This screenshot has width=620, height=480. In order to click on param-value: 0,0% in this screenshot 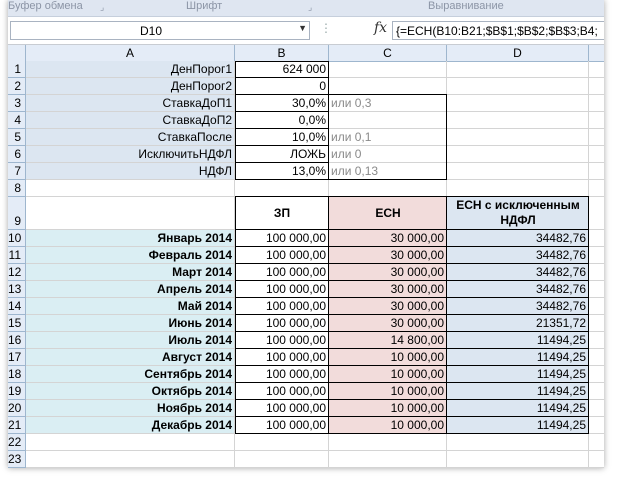, I will do `click(282, 120)`.